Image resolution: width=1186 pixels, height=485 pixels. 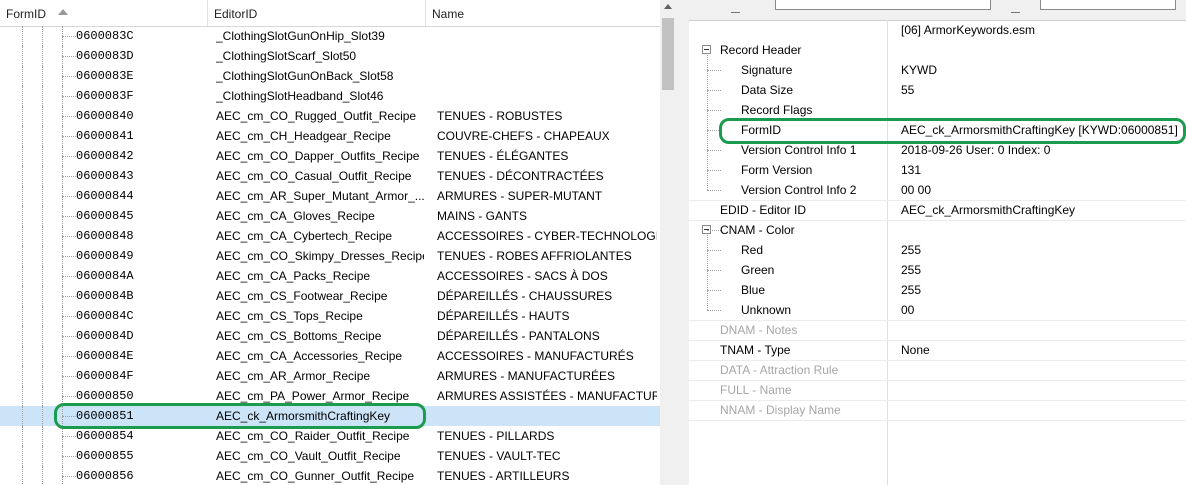 I want to click on field-row: Form Version 131, so click(x=937, y=170).